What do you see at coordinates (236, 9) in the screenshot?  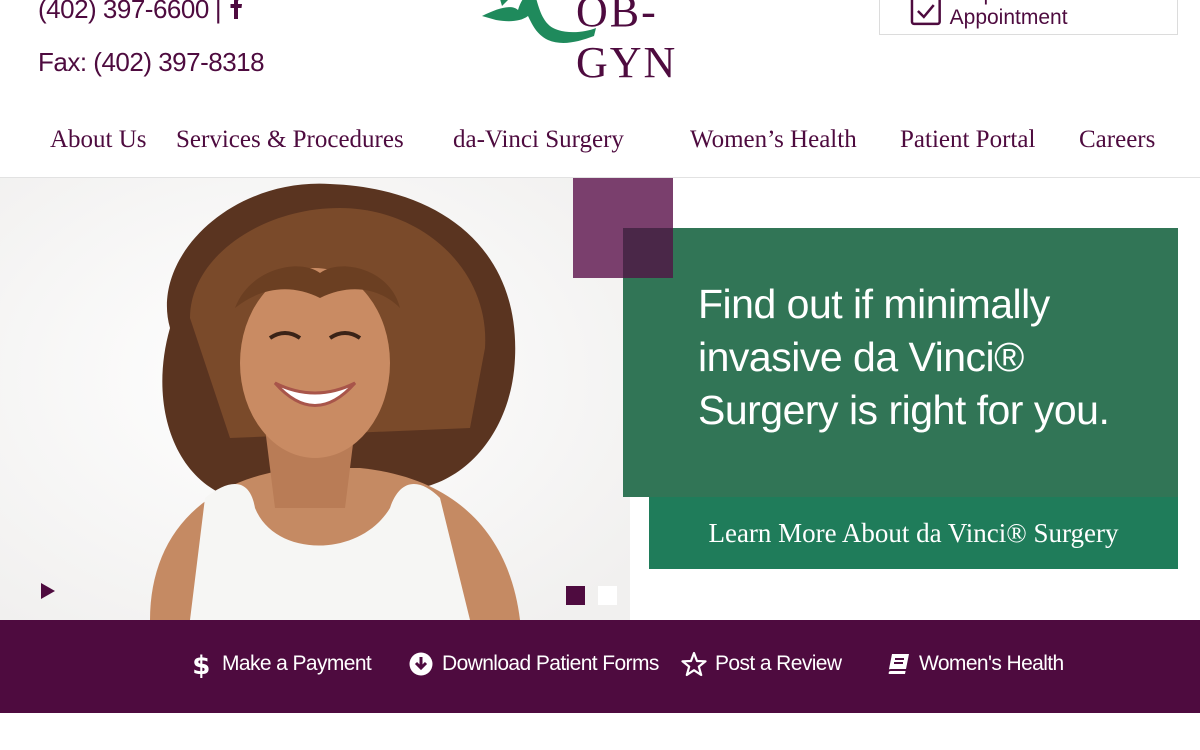 I see `facebook-icon` at bounding box center [236, 9].